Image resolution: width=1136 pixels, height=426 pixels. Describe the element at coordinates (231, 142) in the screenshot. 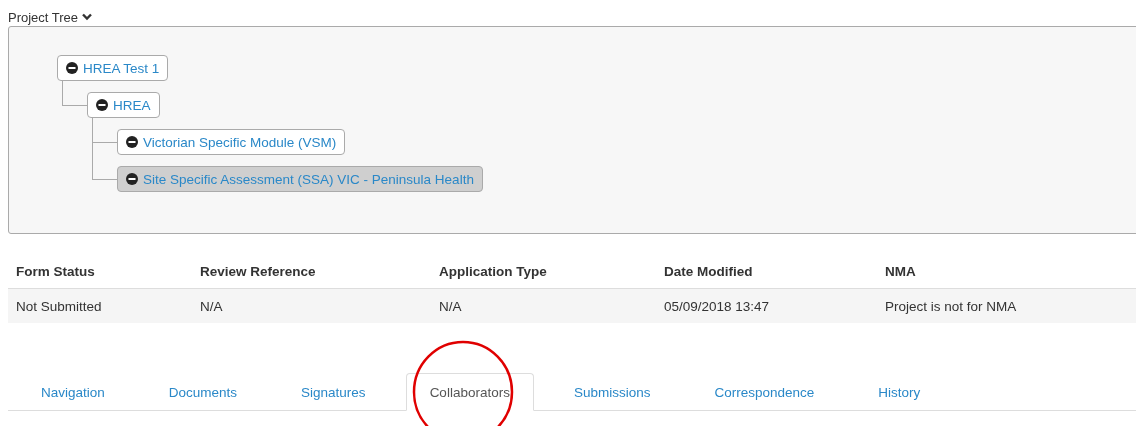

I see `tree-node: Victorian Specific Module (VSM)` at that location.